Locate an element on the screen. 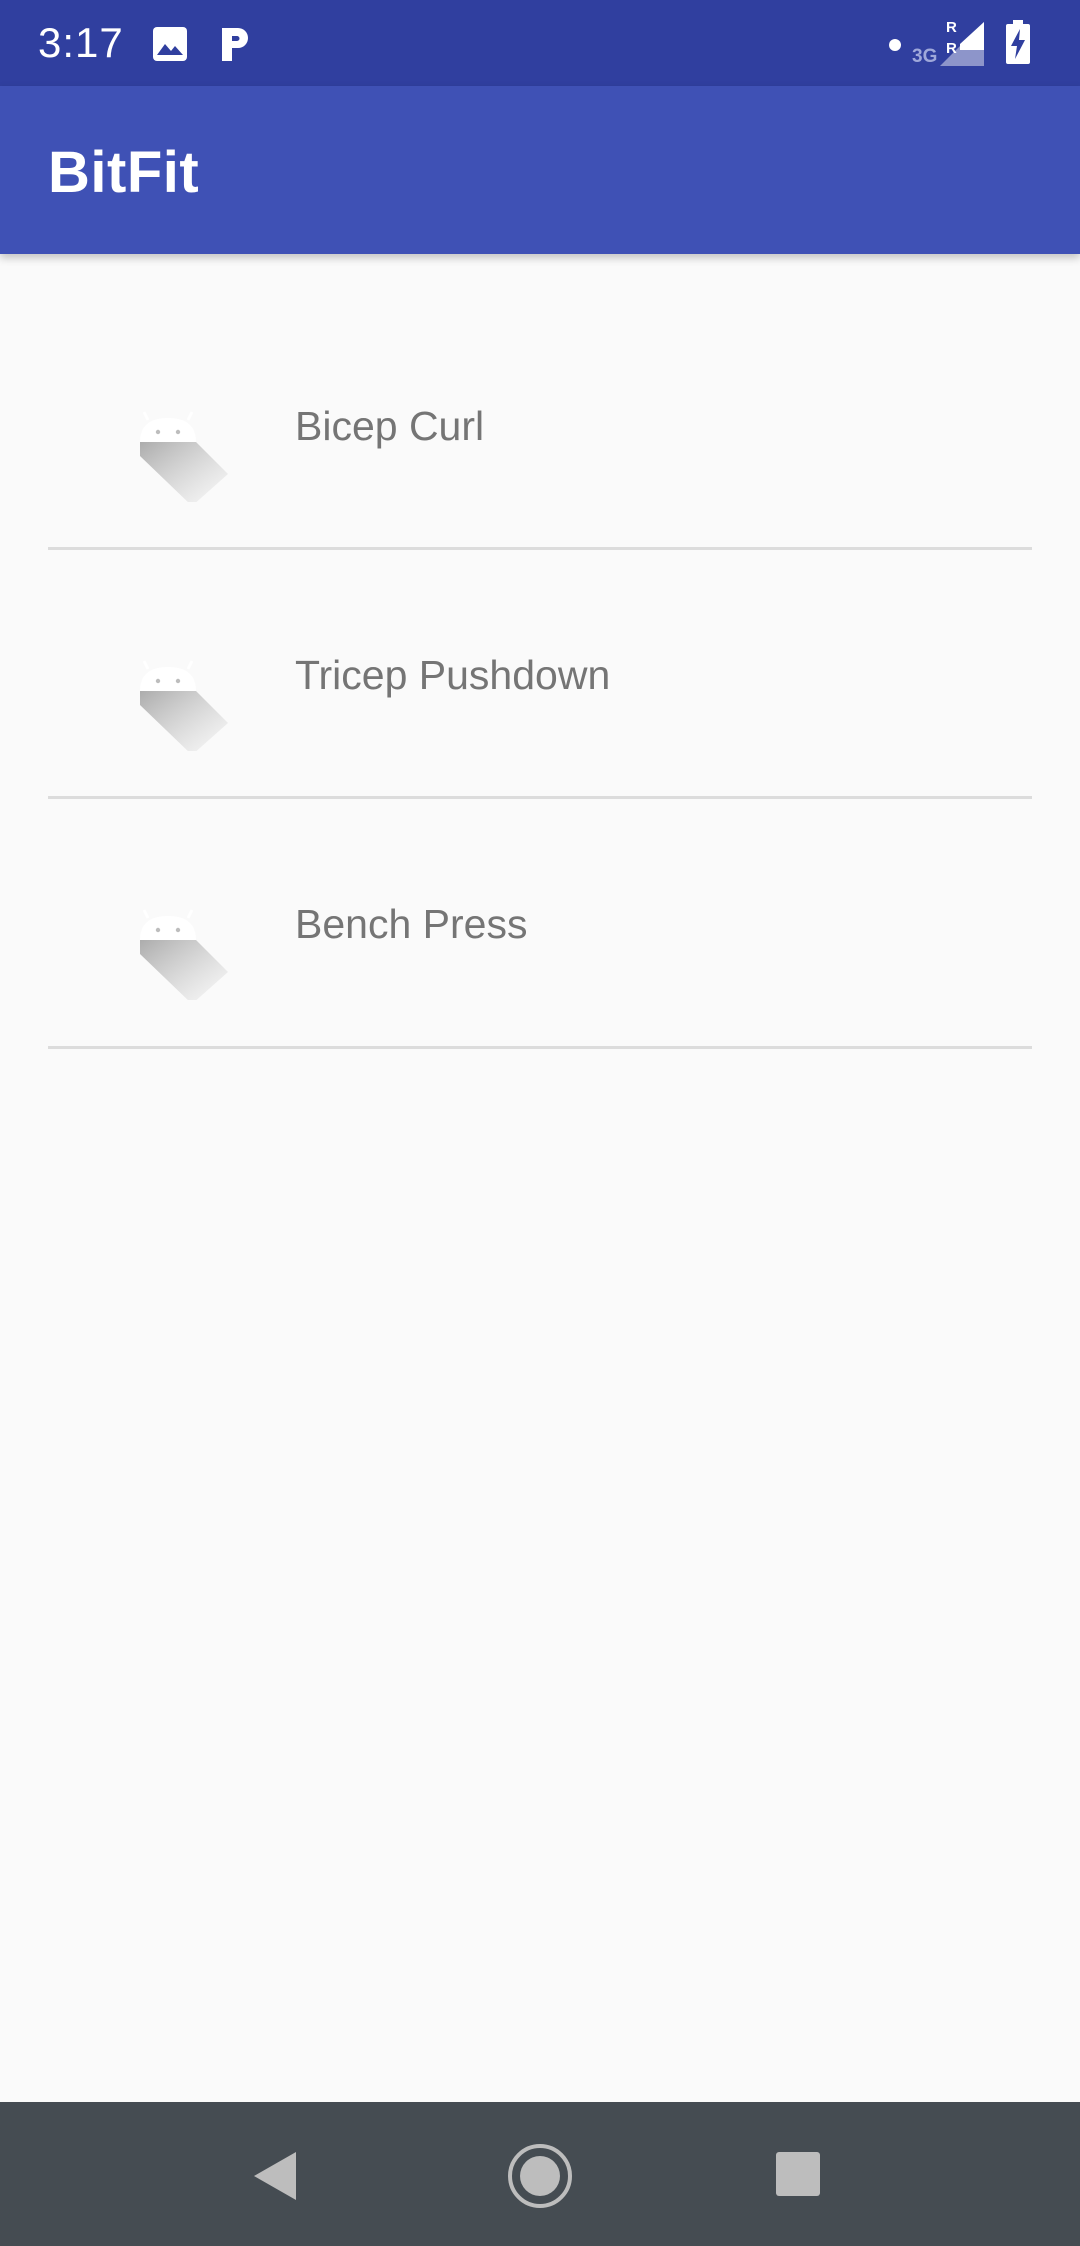  list-item: Bench Press is located at coordinates (540, 875).